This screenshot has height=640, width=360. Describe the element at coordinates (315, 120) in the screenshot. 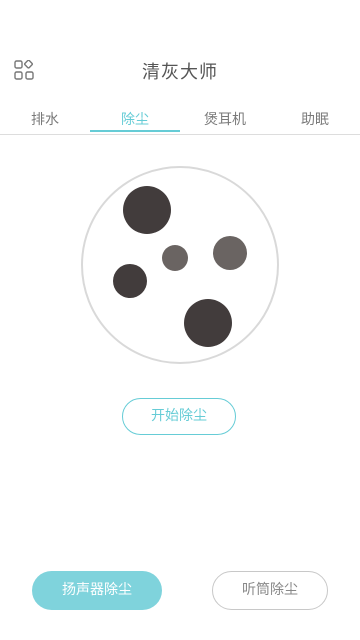

I see `tab-sleep-aid: 助眠` at that location.